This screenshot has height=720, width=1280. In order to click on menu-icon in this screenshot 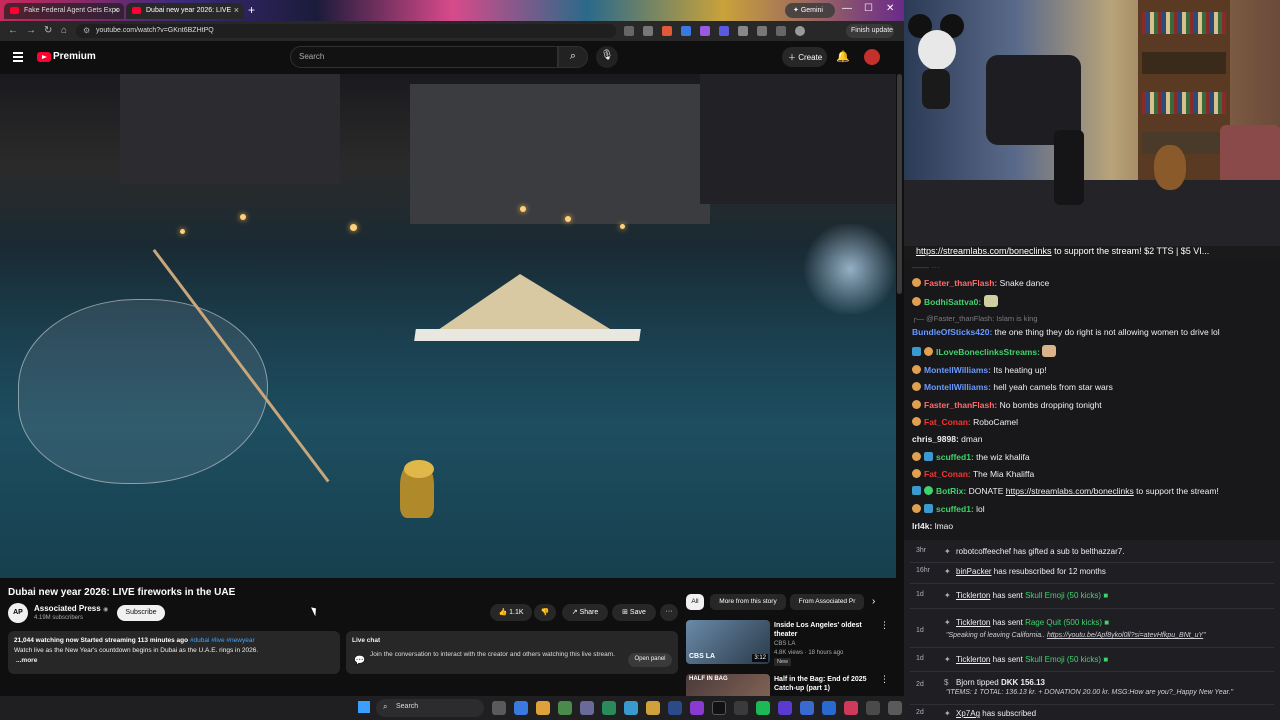, I will do `click(18, 57)`.